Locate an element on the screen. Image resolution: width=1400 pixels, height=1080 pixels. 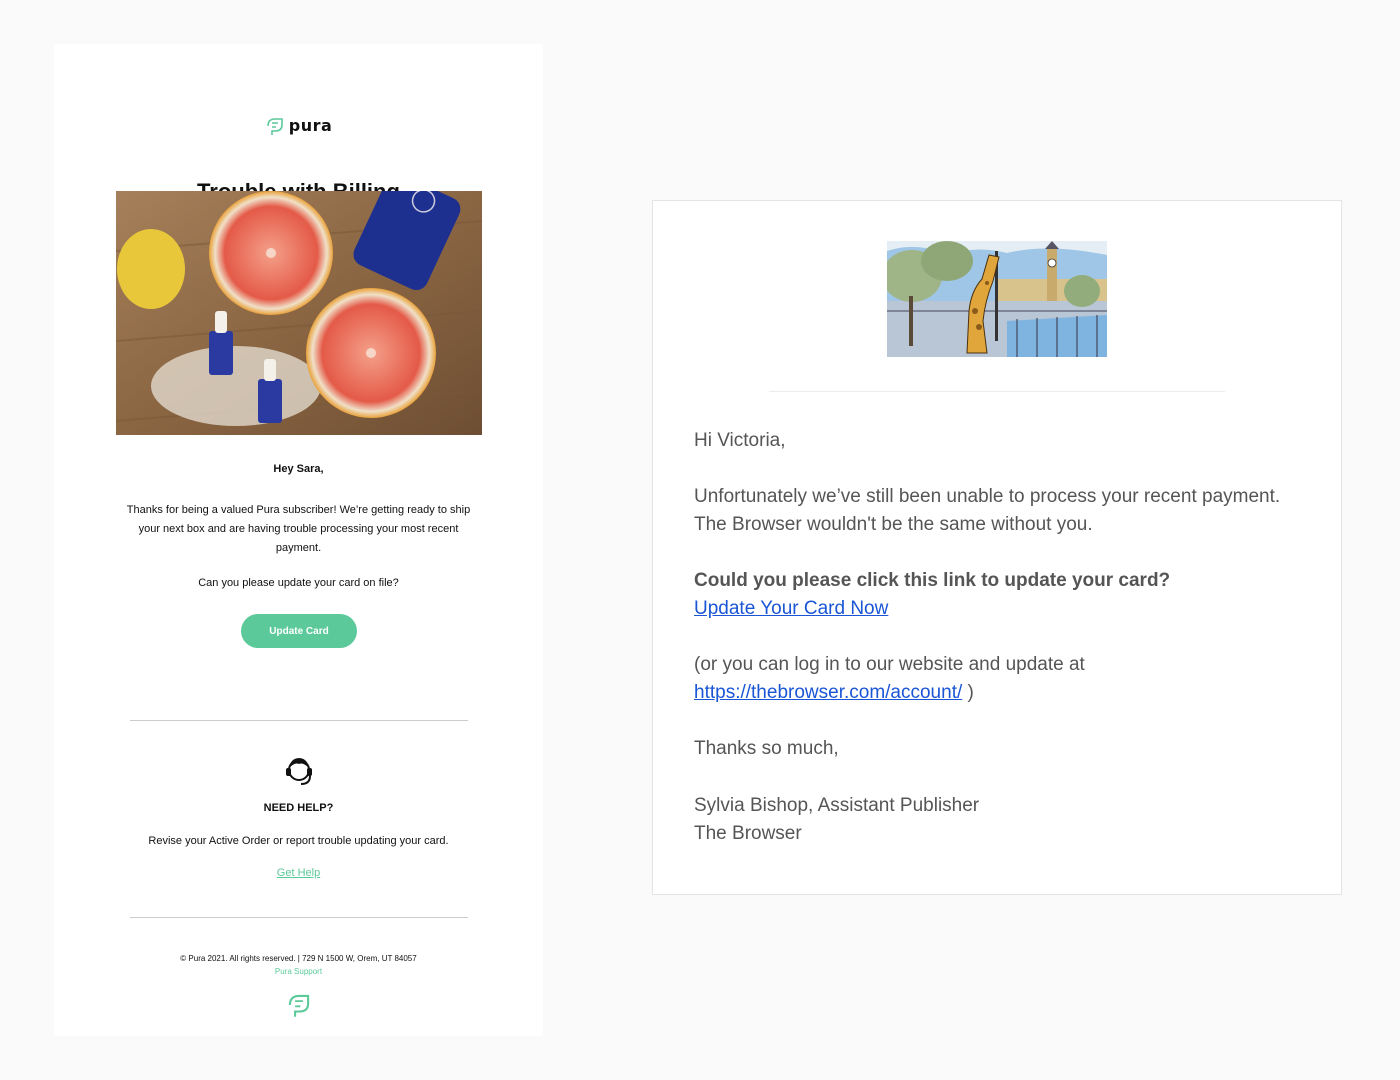
greeting: Hey Sara, is located at coordinates (298, 469).